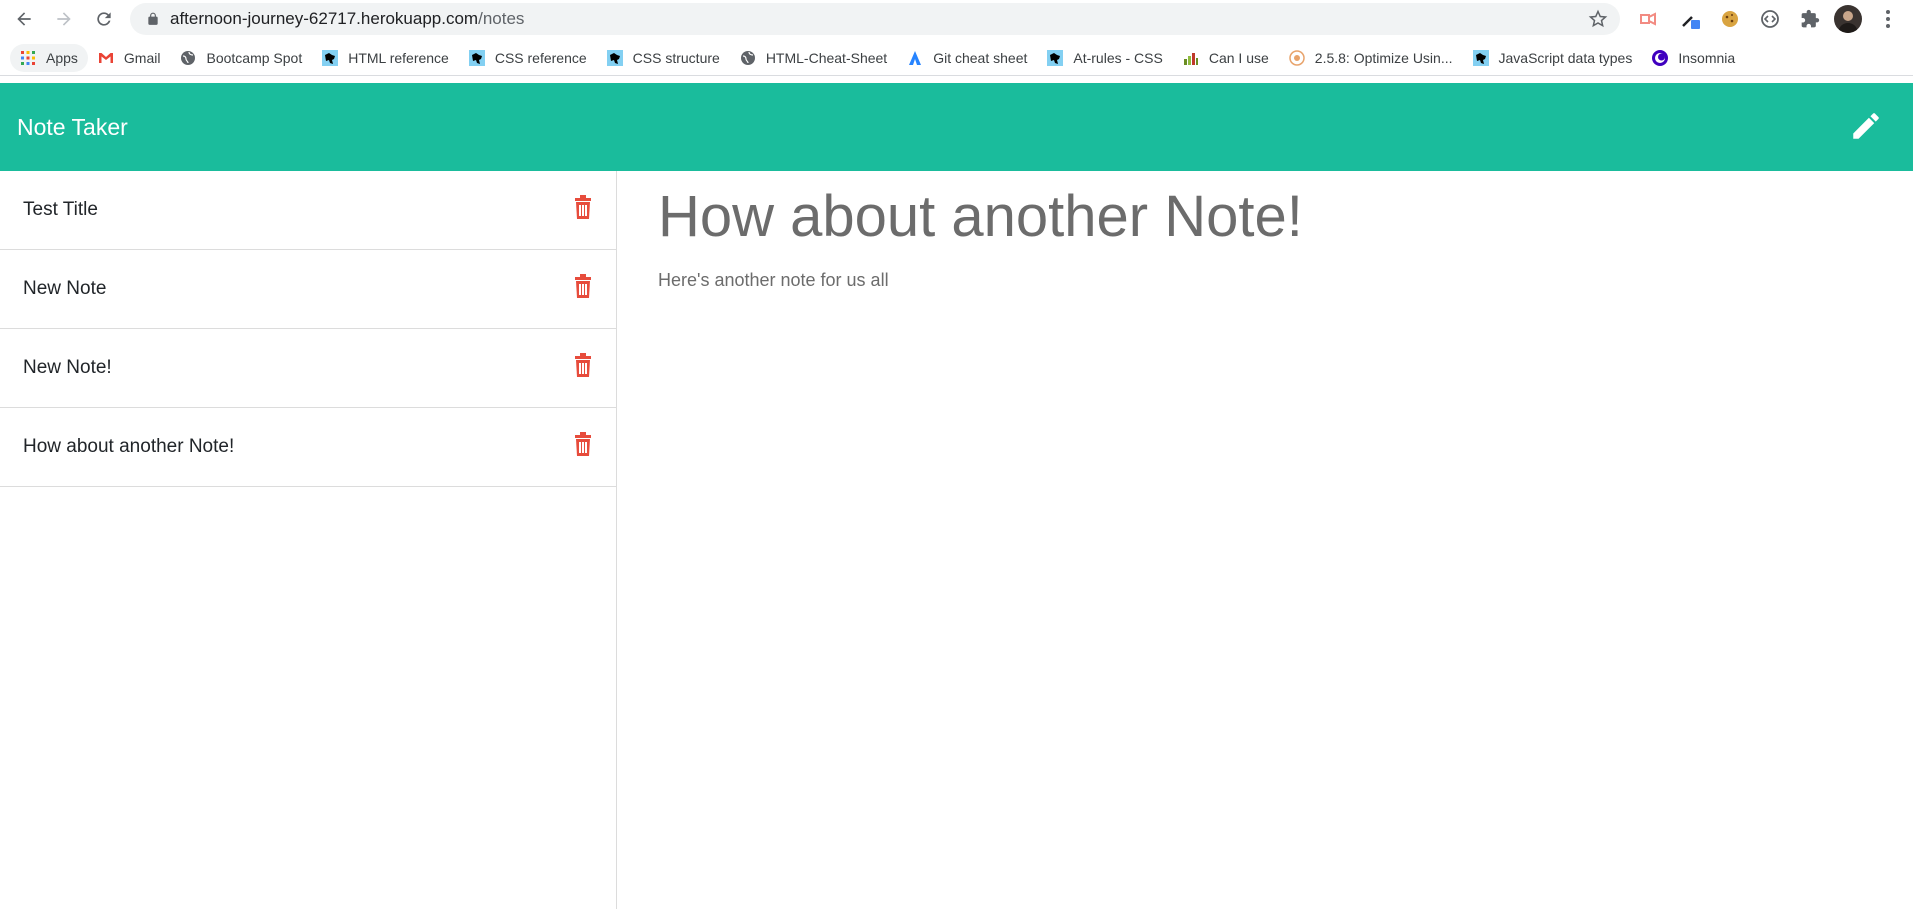 This screenshot has height=909, width=1913. I want to click on bookmark-star-icon, so click(1598, 19).